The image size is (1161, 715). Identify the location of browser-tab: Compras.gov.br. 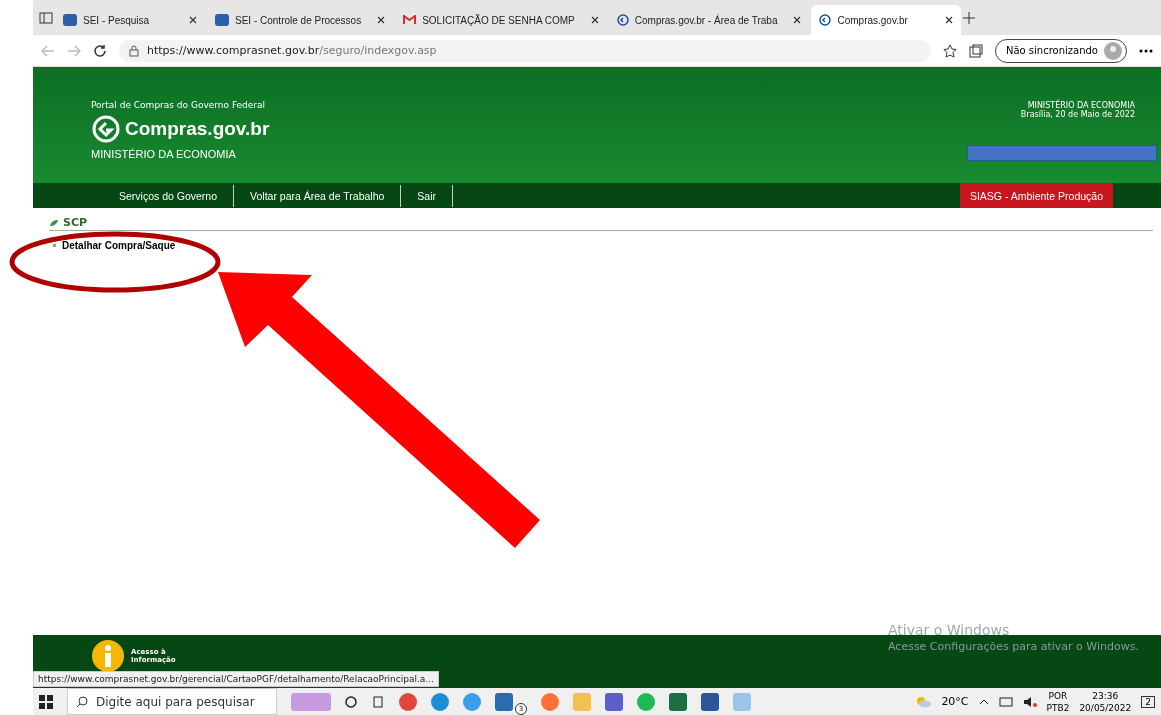
(886, 20).